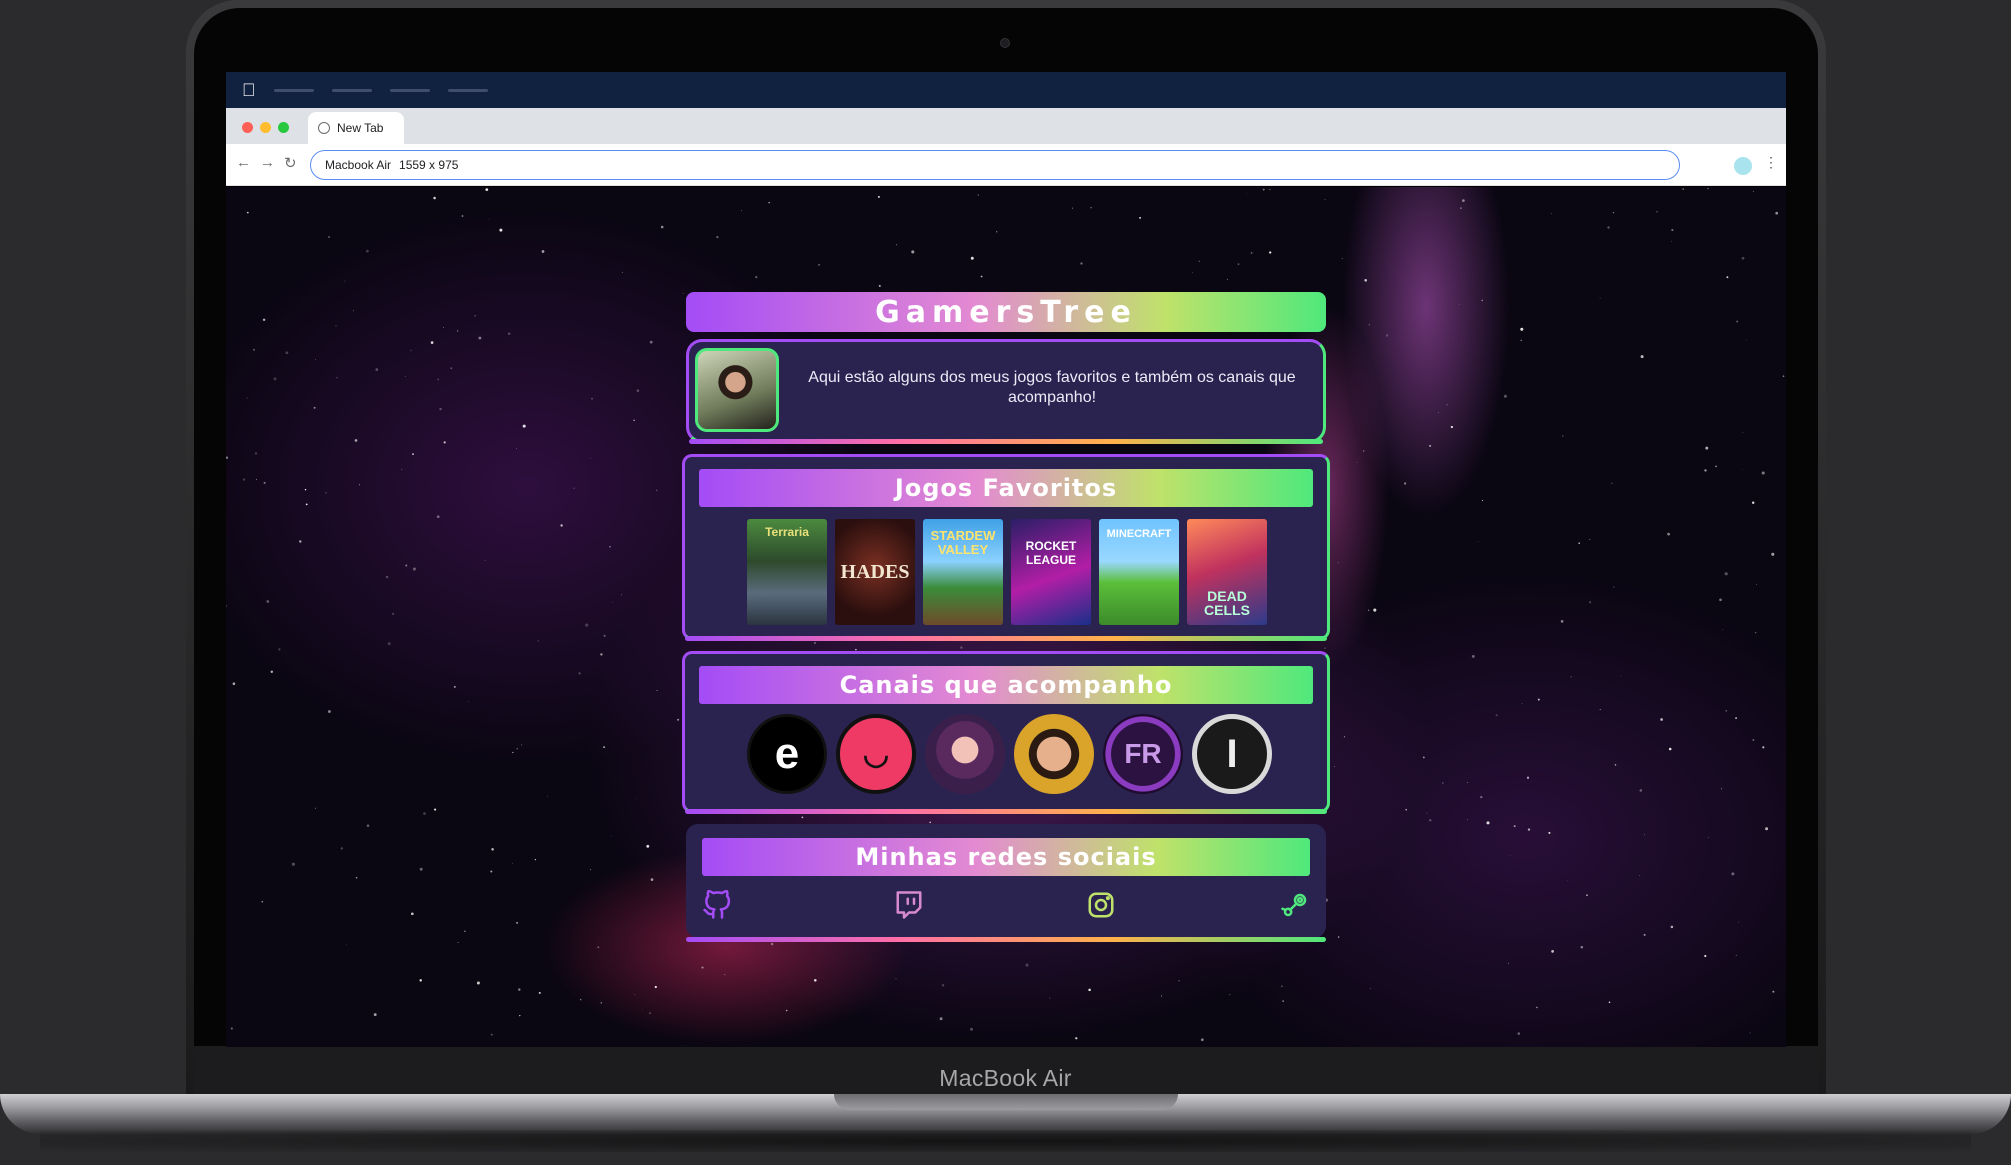  I want to click on address-text: Macbook Air, so click(358, 165).